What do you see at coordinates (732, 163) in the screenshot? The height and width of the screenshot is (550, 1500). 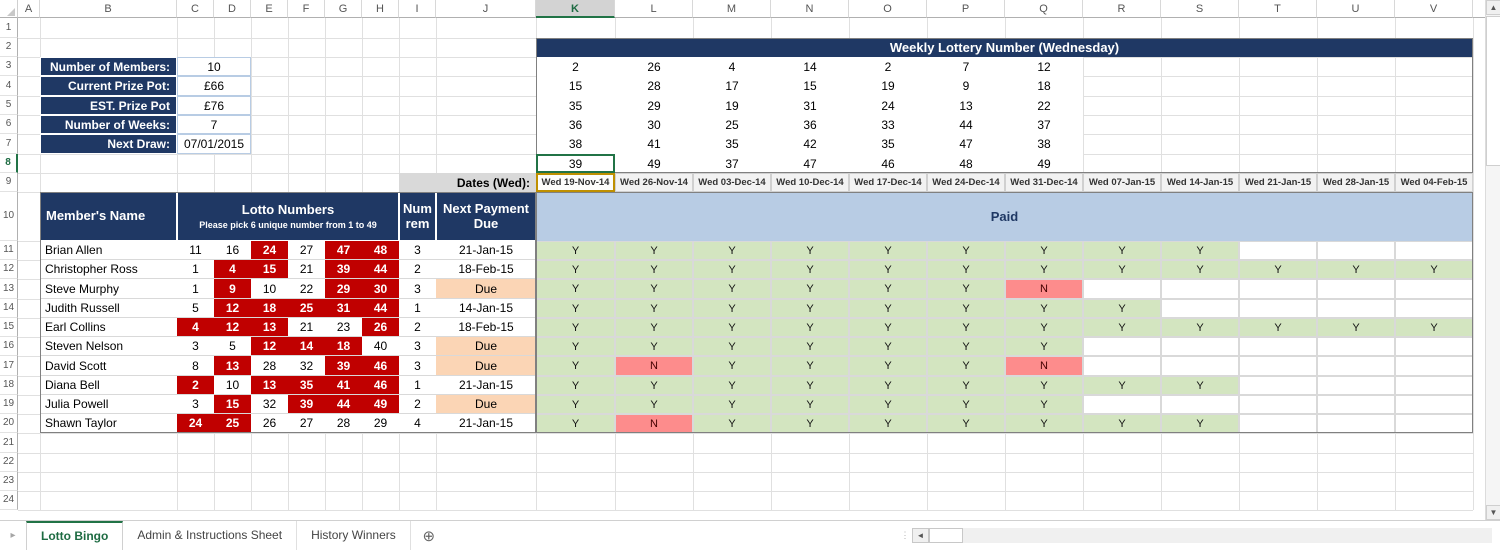 I see `lottery-number: 37` at bounding box center [732, 163].